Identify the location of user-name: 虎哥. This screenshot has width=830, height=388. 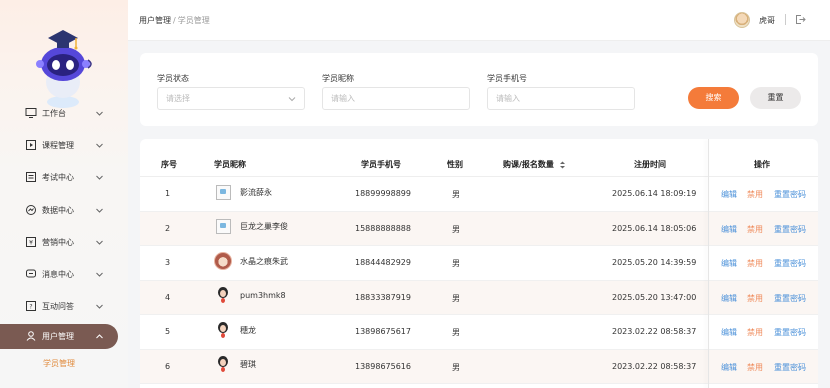
(767, 20).